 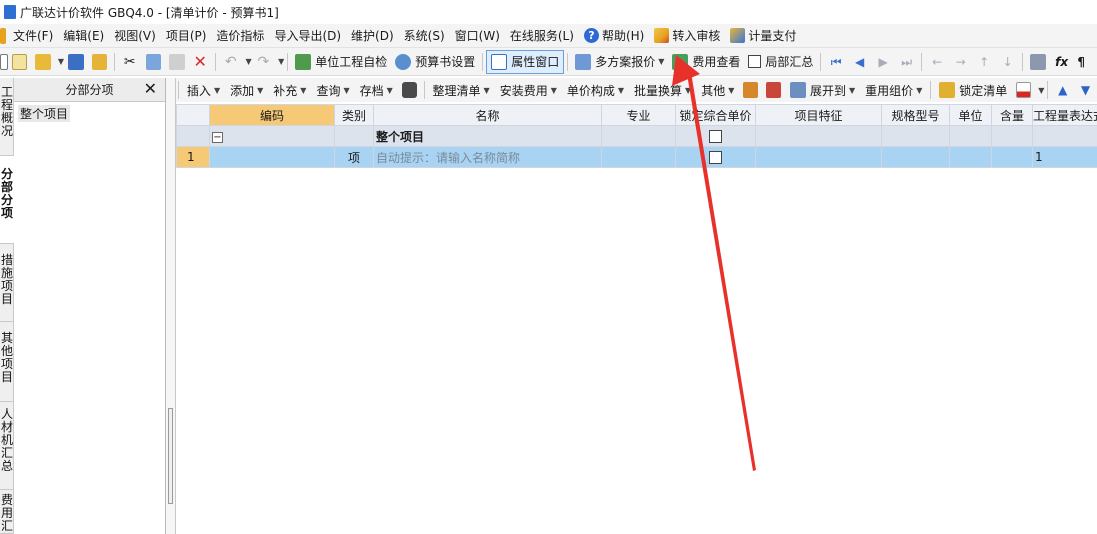 What do you see at coordinates (7, 446) in the screenshot?
I see `tab-resource-summary: 人材机汇总` at bounding box center [7, 446].